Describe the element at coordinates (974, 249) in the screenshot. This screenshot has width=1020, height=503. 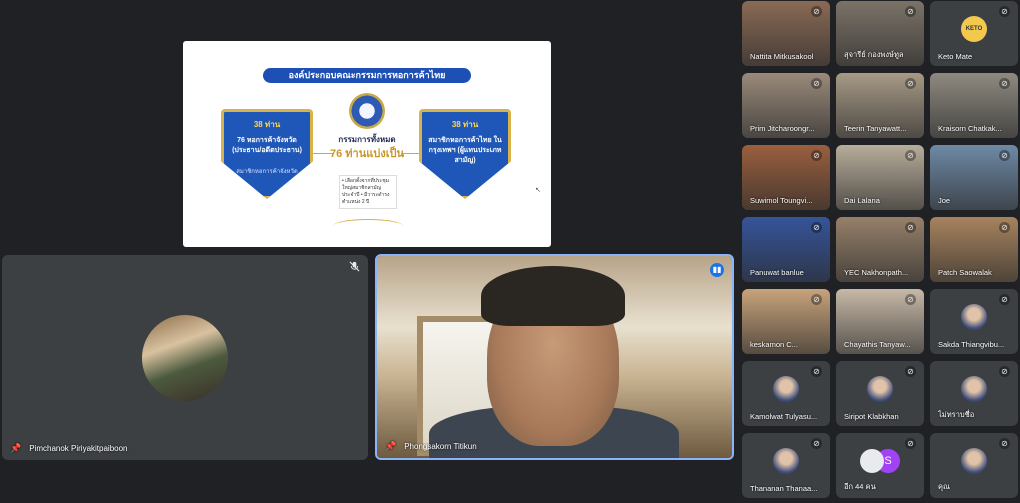
I see `participant-tile: ⊘ Patch Saowalak` at that location.